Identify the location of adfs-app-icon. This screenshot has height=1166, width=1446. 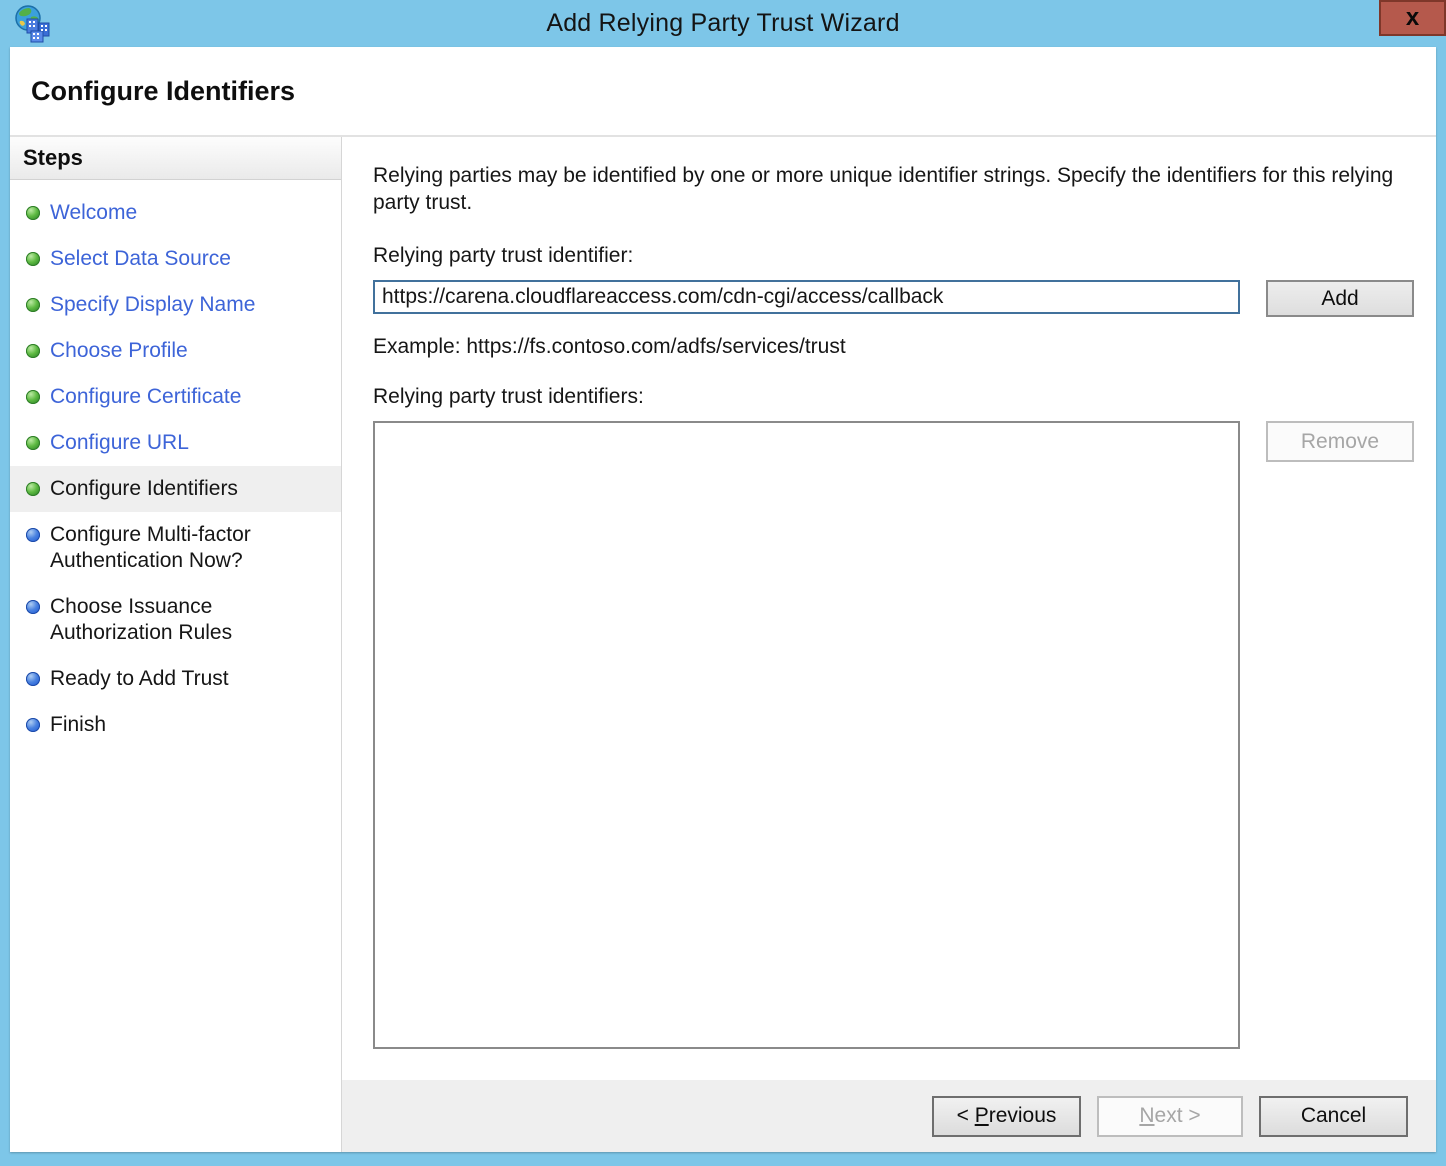
(32, 24).